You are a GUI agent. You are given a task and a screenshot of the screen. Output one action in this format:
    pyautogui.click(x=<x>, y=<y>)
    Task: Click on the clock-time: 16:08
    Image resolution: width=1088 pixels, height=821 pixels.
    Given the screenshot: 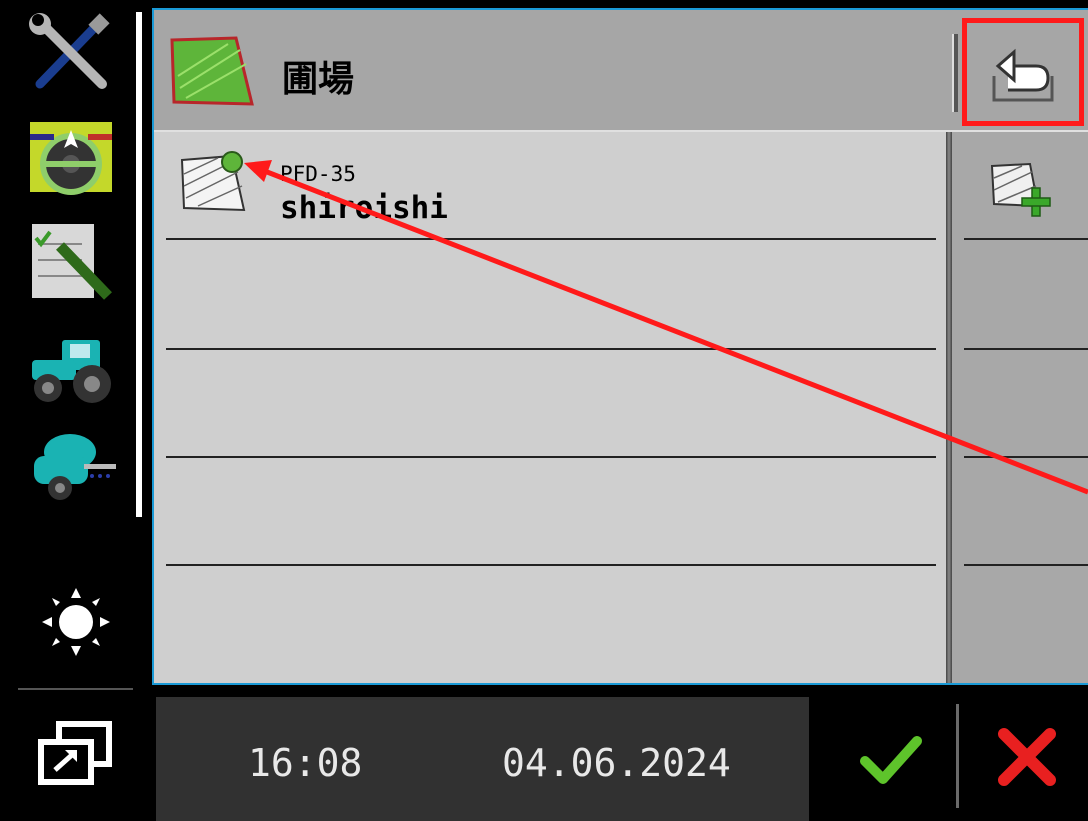 What is the action you would take?
    pyautogui.click(x=305, y=763)
    